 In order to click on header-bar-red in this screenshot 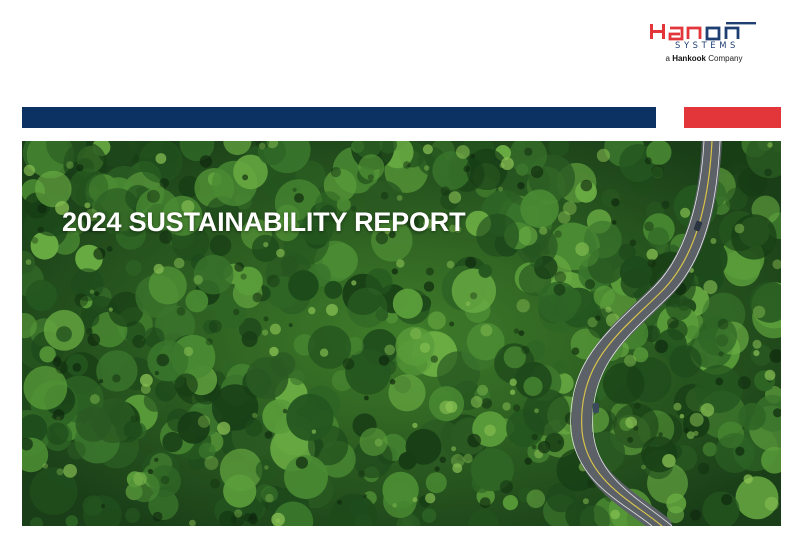, I will do `click(732, 117)`.